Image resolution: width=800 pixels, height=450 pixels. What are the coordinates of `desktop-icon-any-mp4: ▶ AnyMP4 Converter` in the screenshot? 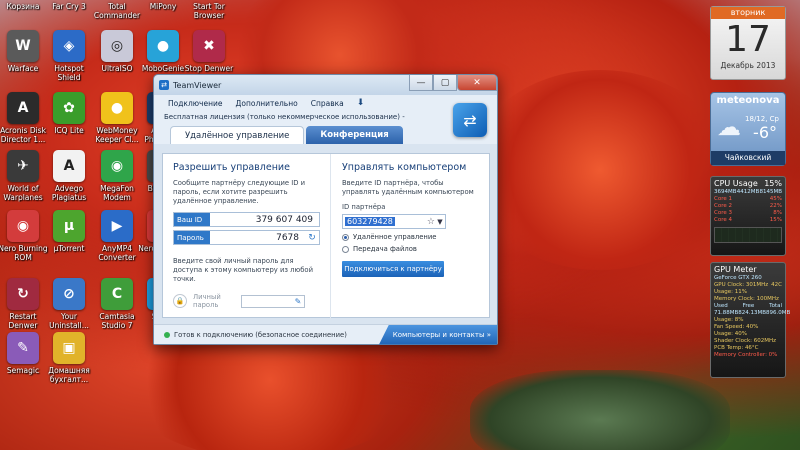 It's located at (117, 238).